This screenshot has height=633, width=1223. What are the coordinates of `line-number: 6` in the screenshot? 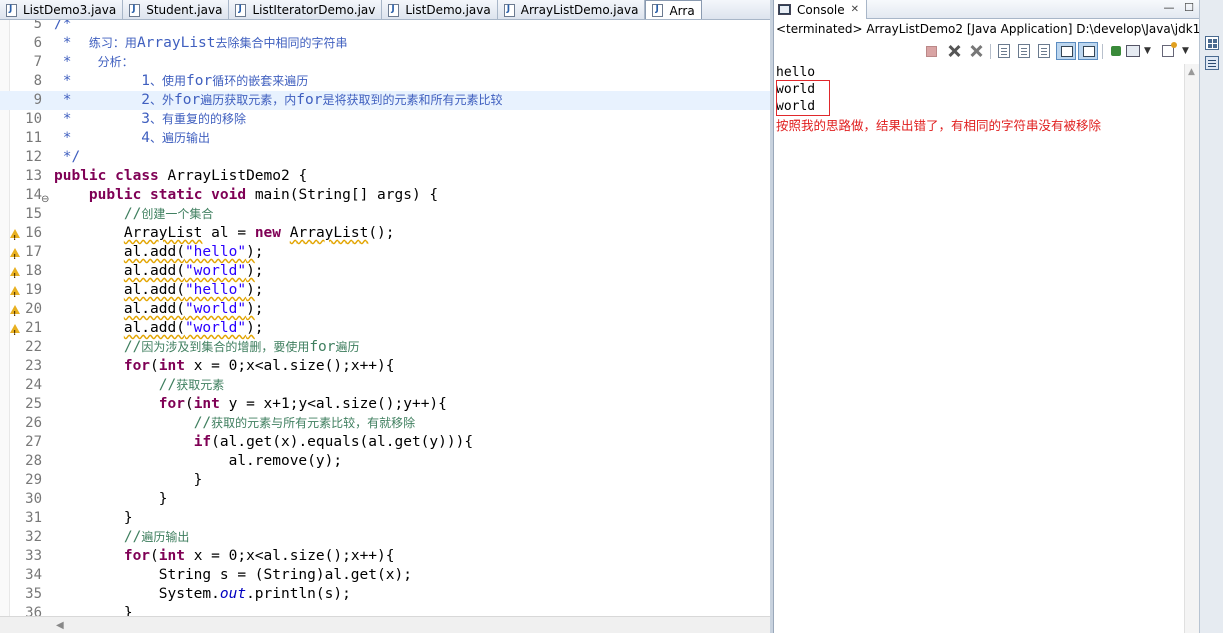 It's located at (37, 43).